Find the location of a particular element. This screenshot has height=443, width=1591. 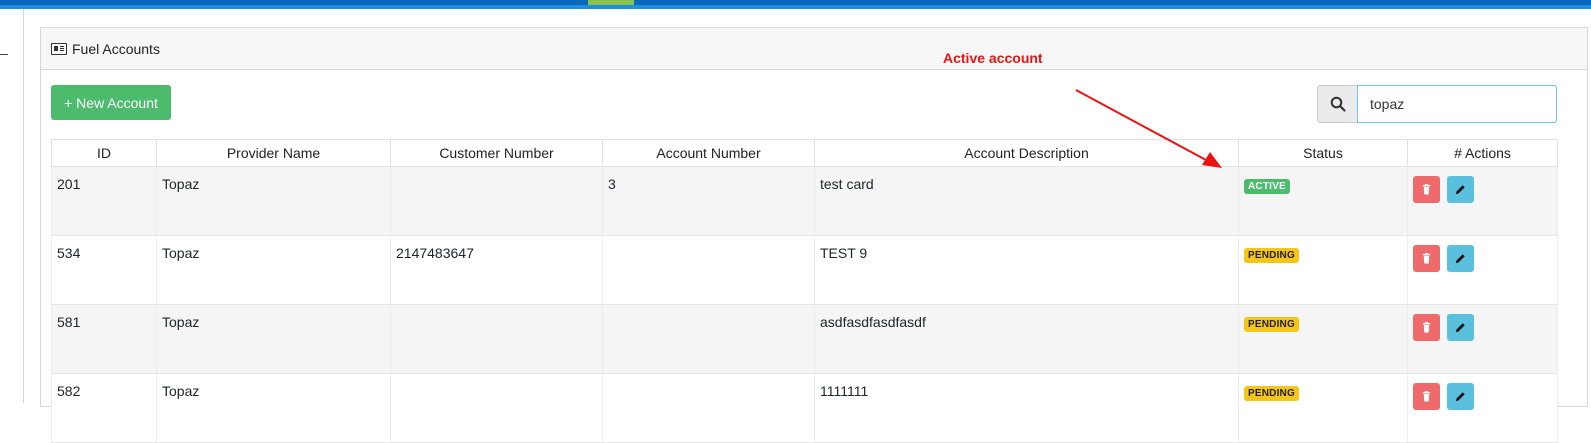

cell-description: 1111111 is located at coordinates (1026, 408).